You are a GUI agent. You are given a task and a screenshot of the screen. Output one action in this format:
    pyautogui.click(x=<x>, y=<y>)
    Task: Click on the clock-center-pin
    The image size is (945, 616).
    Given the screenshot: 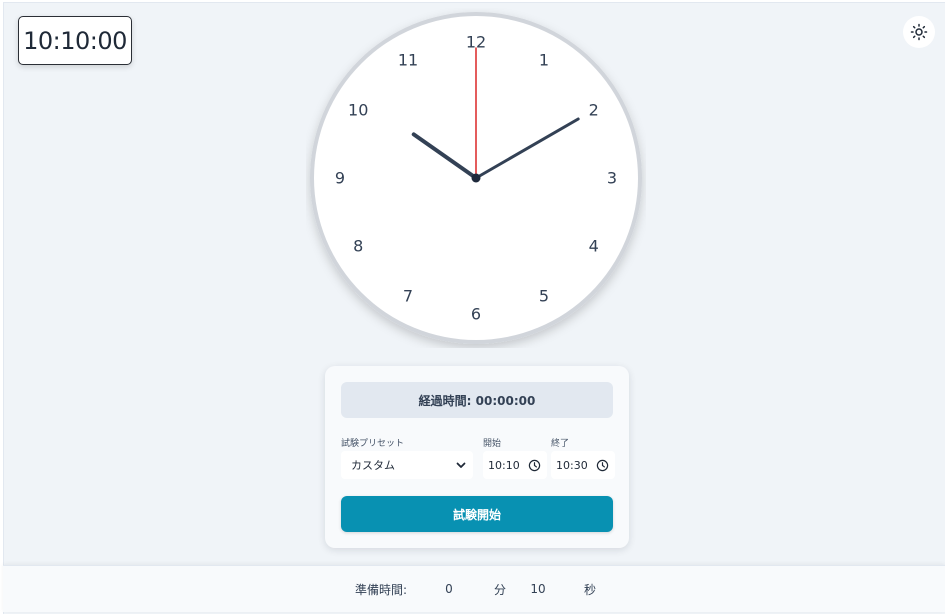 What is the action you would take?
    pyautogui.click(x=476, y=178)
    